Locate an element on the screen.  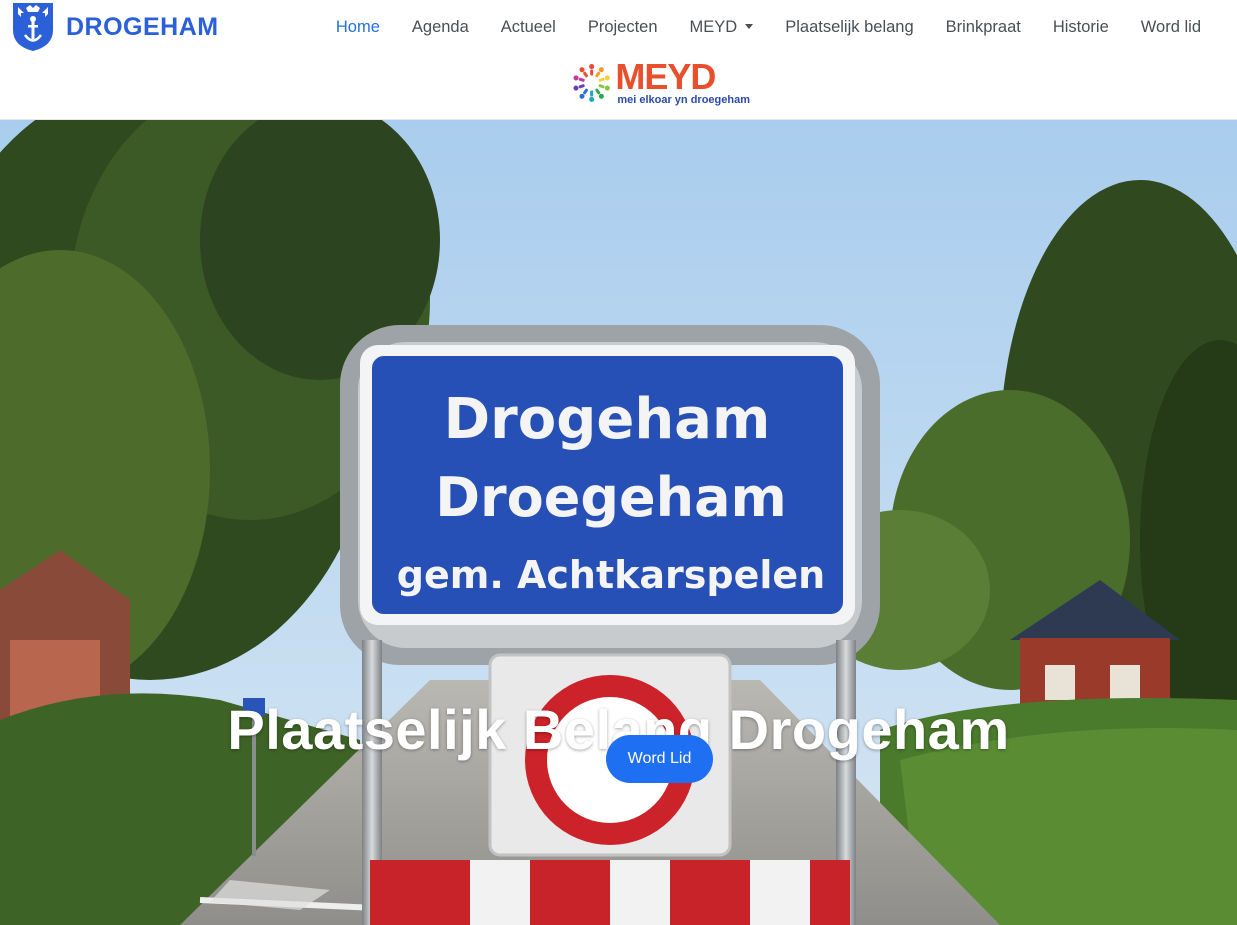
coat-of-arms-icon is located at coordinates (33, 27).